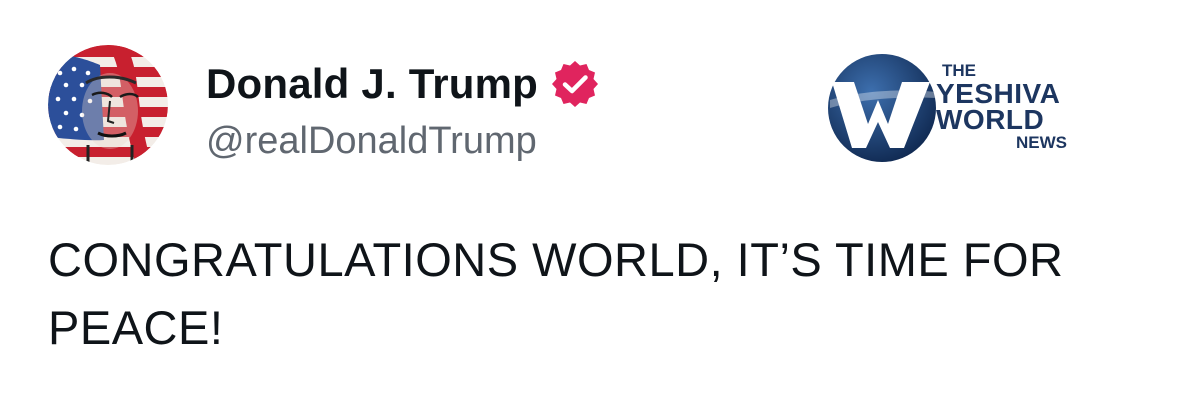  I want to click on yeshiva-world-news-logo: THE YESHIVA WORLD NEWS, so click(951, 108).